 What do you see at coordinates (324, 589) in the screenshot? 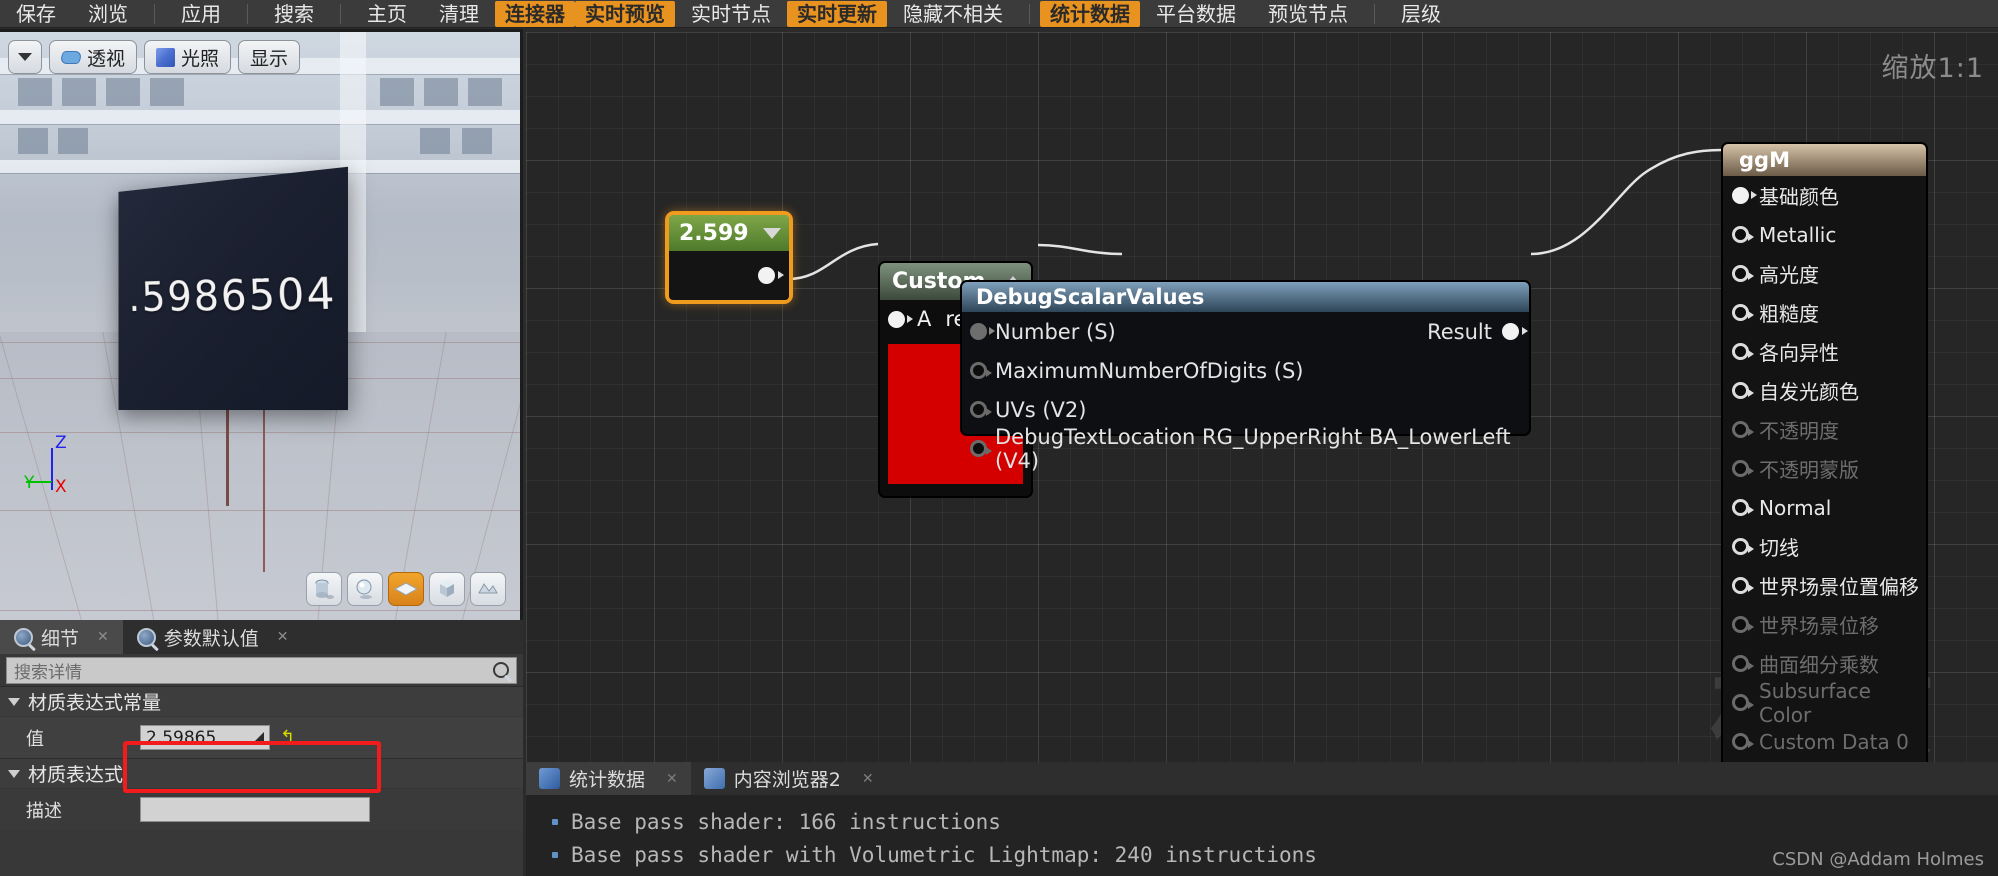
I see `mesh-cylinder-button` at bounding box center [324, 589].